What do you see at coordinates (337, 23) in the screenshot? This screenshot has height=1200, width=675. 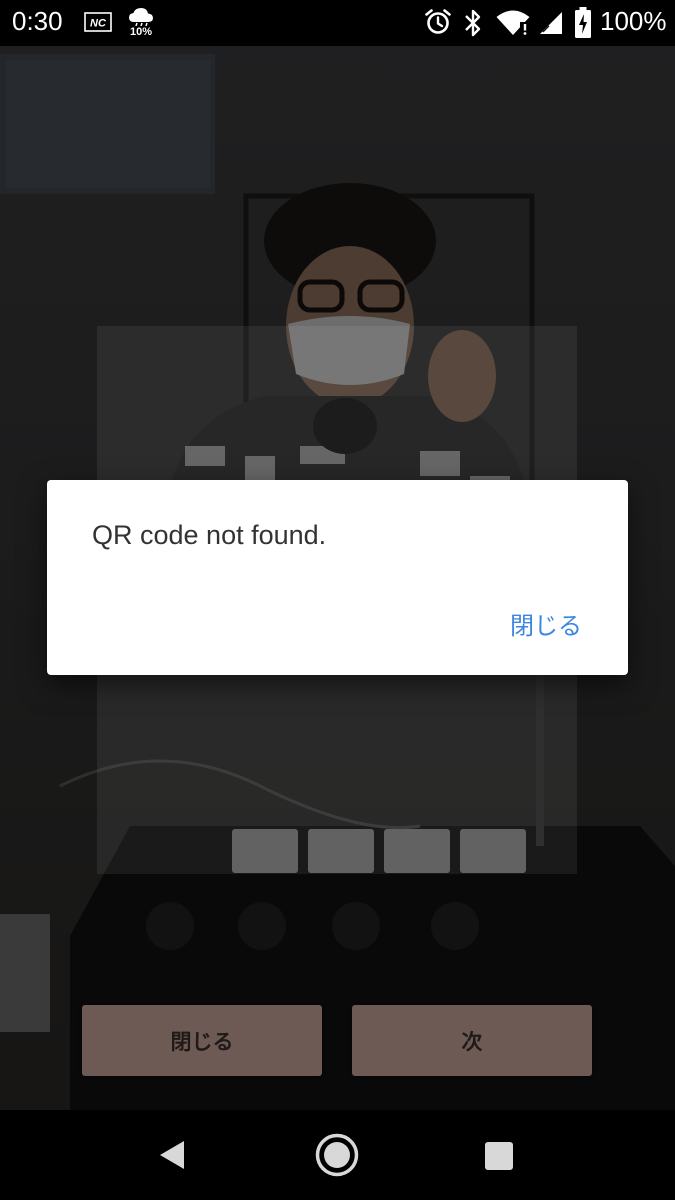 I see `status-bar: 0:30 NC 10% 100%` at bounding box center [337, 23].